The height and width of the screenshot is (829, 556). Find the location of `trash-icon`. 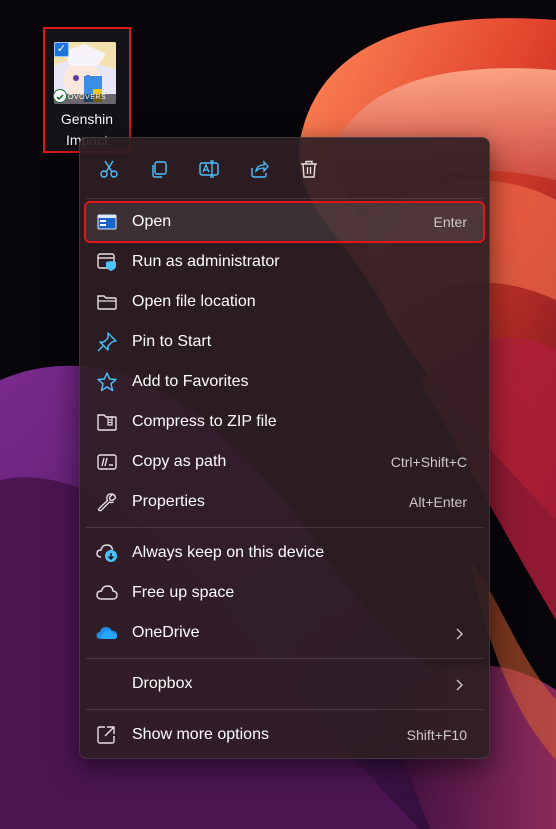

trash-icon is located at coordinates (309, 169).